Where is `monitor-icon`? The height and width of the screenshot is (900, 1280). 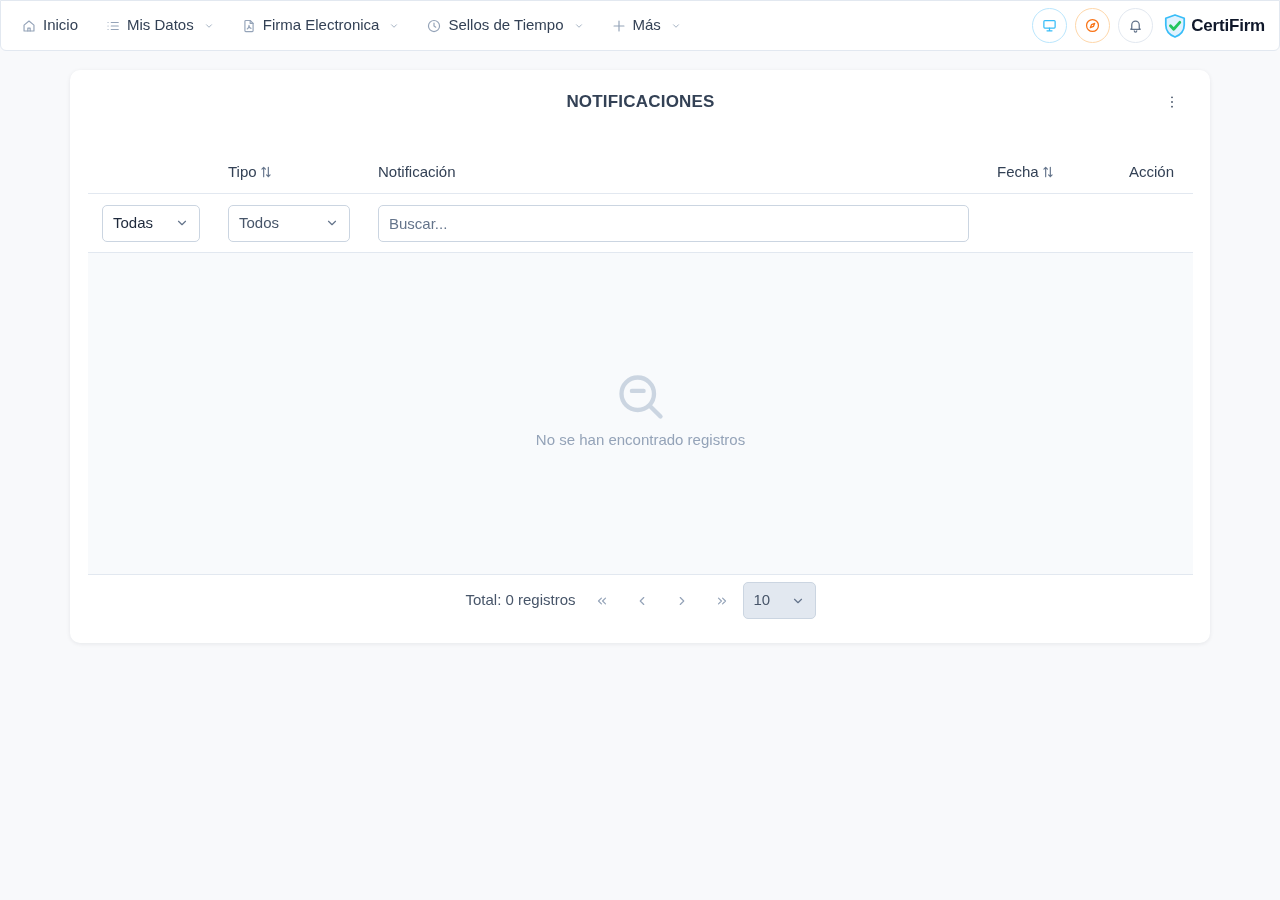 monitor-icon is located at coordinates (1050, 25).